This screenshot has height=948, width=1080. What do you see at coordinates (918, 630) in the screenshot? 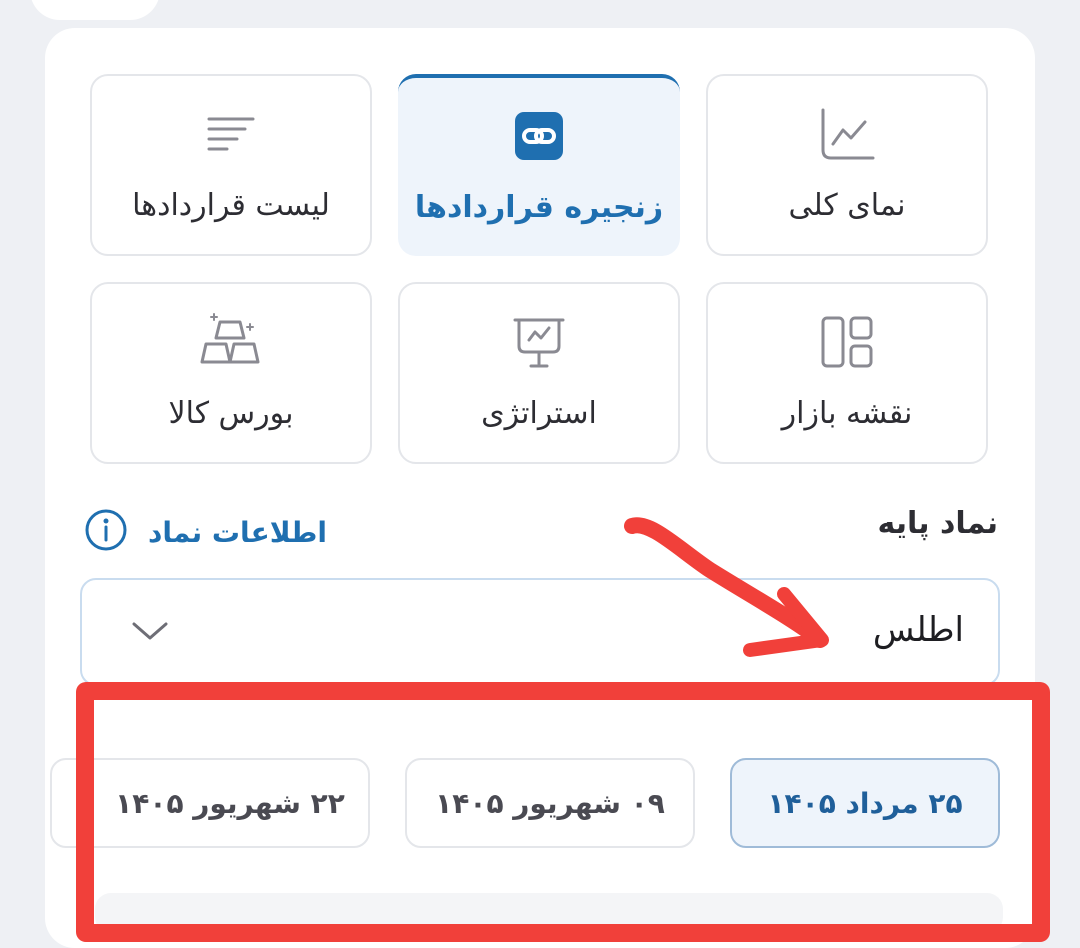
I see `selected-symbol: اطلس` at bounding box center [918, 630].